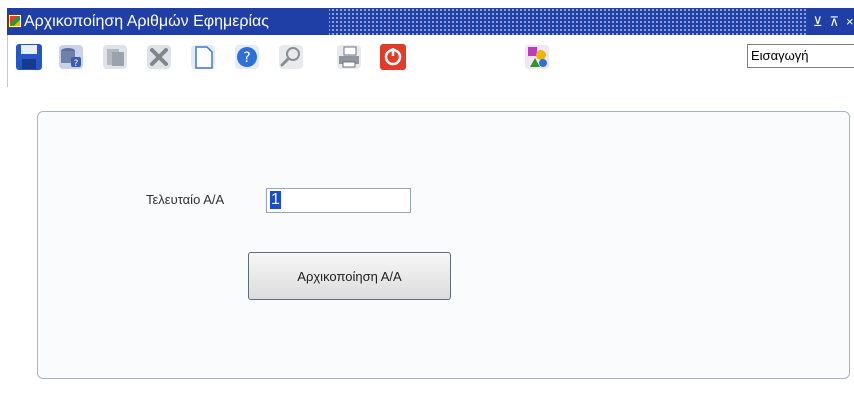  Describe the element at coordinates (800, 56) in the screenshot. I see `mode-indicator: Εισαγωγή` at that location.